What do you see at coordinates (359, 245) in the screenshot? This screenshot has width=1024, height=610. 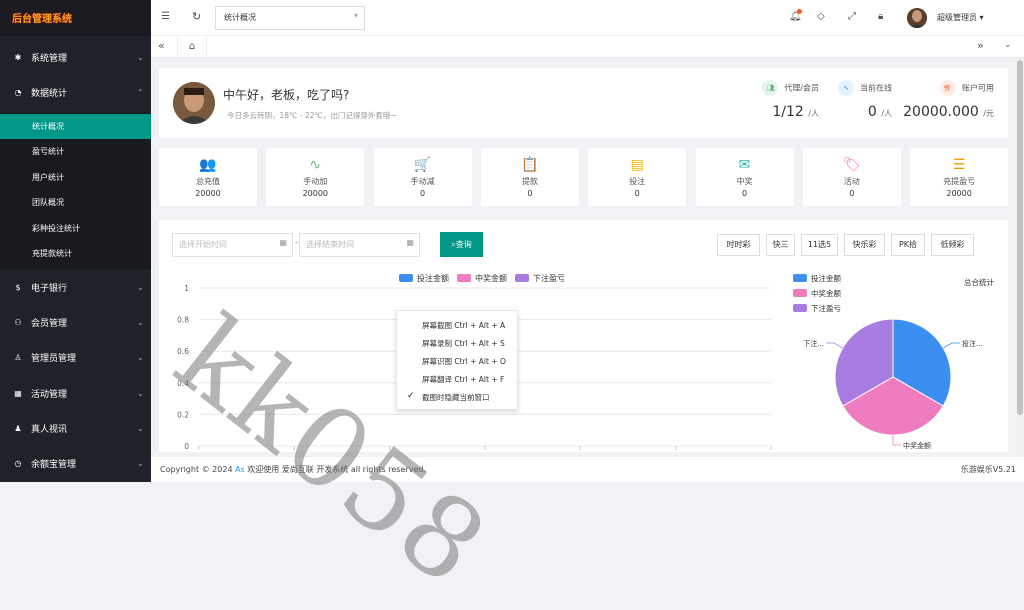 I see `end-time-input: 选择结束时间 ▦` at bounding box center [359, 245].